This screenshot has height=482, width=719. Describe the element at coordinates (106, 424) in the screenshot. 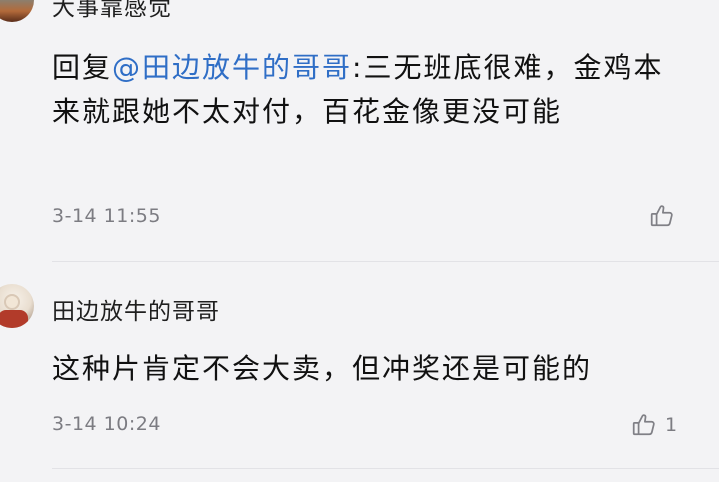

I see `comment-timestamp: 3-14 10:24` at that location.